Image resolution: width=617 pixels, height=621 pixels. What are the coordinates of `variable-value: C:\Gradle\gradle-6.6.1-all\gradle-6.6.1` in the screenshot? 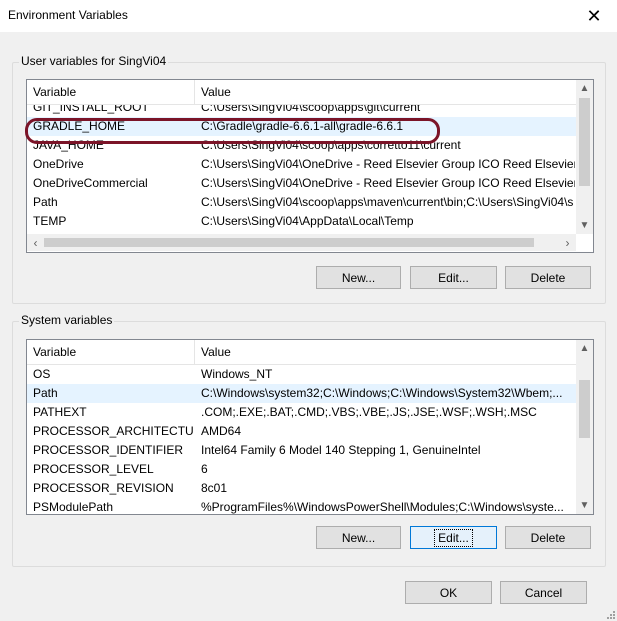 It's located at (302, 126).